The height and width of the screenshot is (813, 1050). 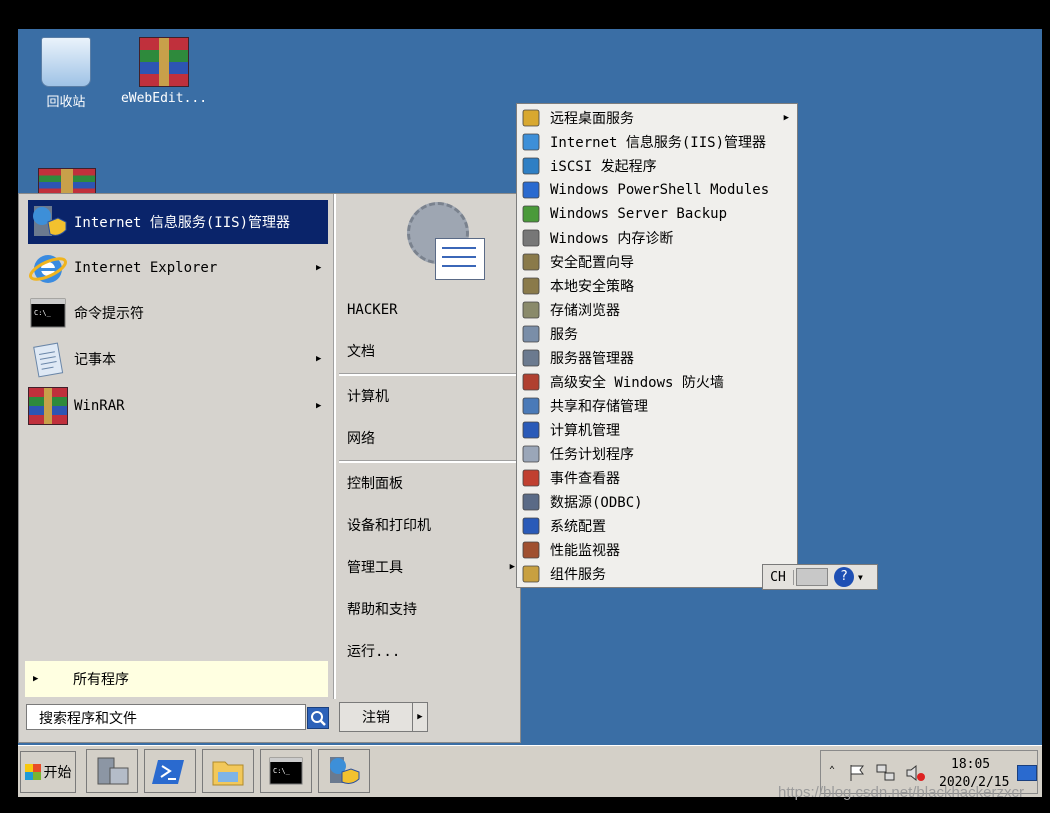 I want to click on language-bar: CH ? ▼, so click(x=820, y=577).